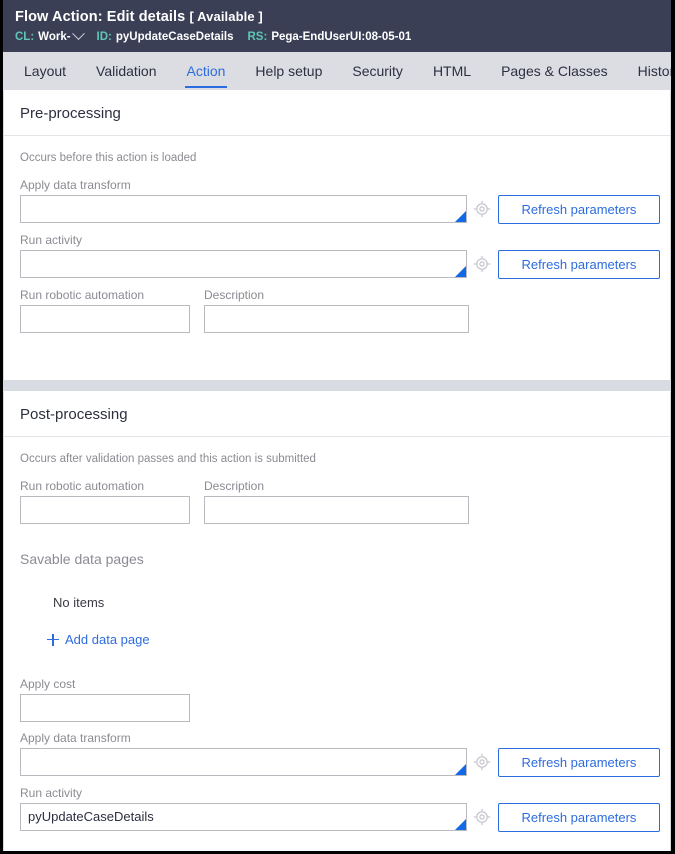 This screenshot has height=854, width=675. What do you see at coordinates (82, 295) in the screenshot?
I see `pre-run-robotic-automation-label: Run robotic automation` at bounding box center [82, 295].